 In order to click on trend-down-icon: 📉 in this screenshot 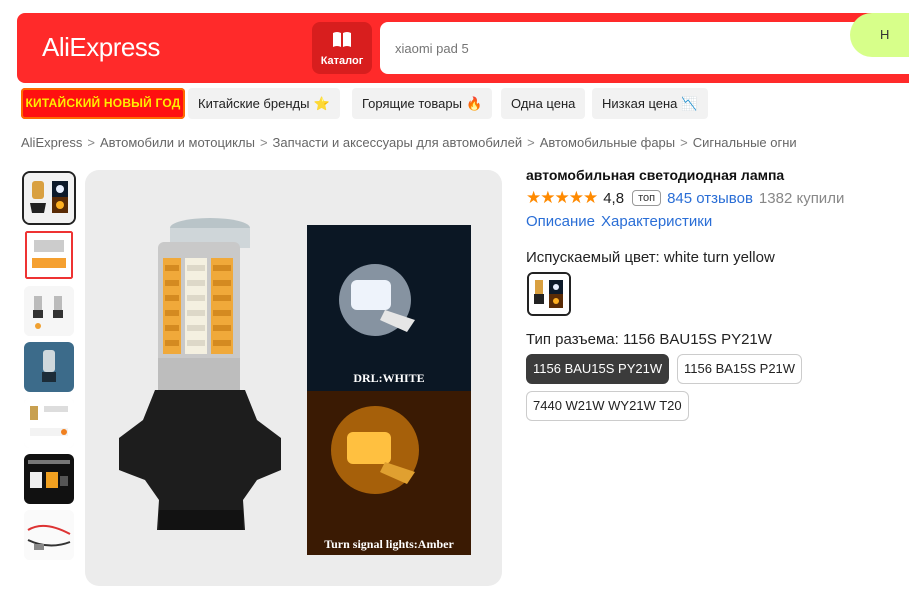, I will do `click(689, 103)`.